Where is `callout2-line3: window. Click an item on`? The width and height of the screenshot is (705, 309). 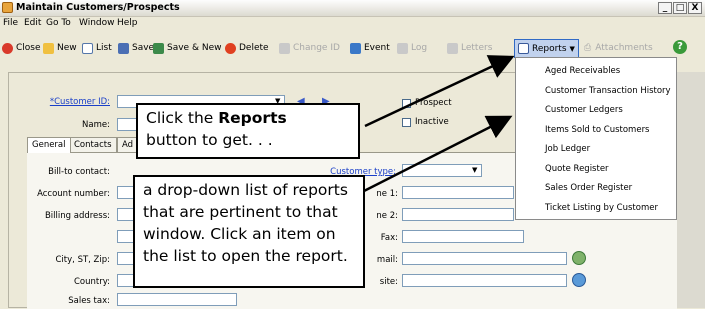 callout2-line3: window. Click an item on is located at coordinates (239, 234).